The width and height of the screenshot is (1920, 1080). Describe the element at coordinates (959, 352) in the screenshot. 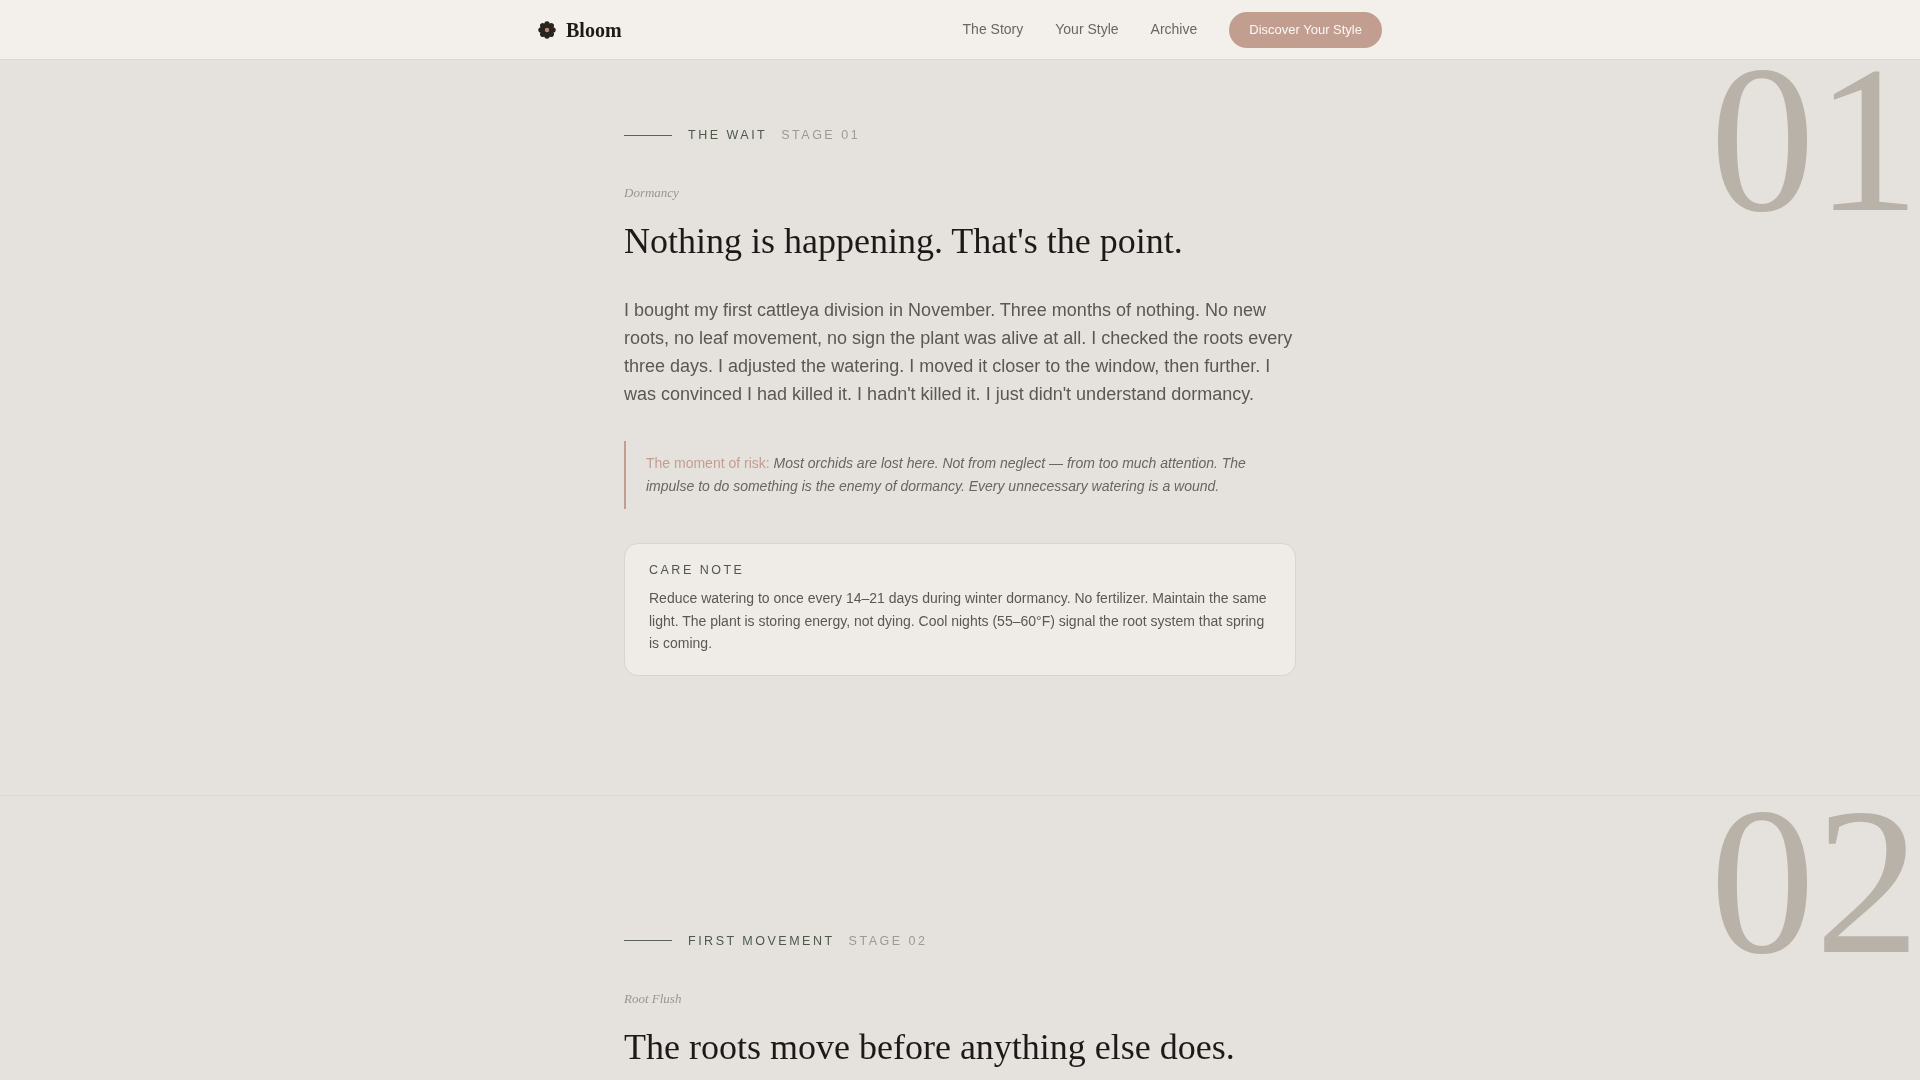

I see `story-paragraph: I bought my first cattleya division in November. Three months of nothing. No new roots, no leaf movement, no sign the plant was alive at all. I checked the roots every three days. I adjusted the watering. I moved it closer to the window, then further. I was convinced I had killed it. I hadn't killed it. I just didn't understand dormancy.` at that location.